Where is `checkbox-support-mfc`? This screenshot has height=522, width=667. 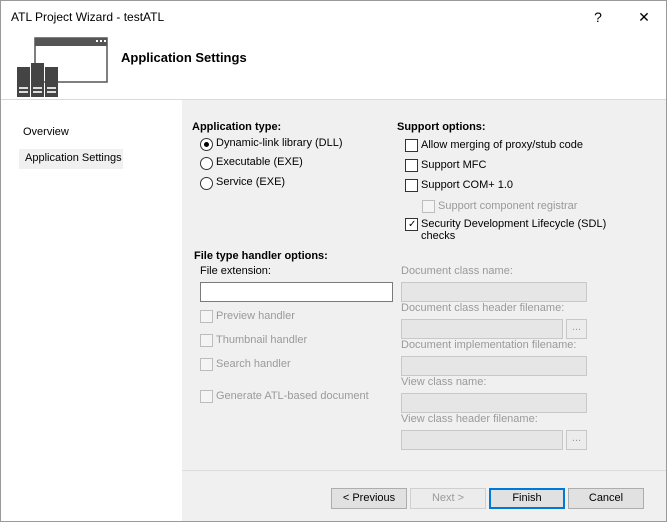 checkbox-support-mfc is located at coordinates (411, 165).